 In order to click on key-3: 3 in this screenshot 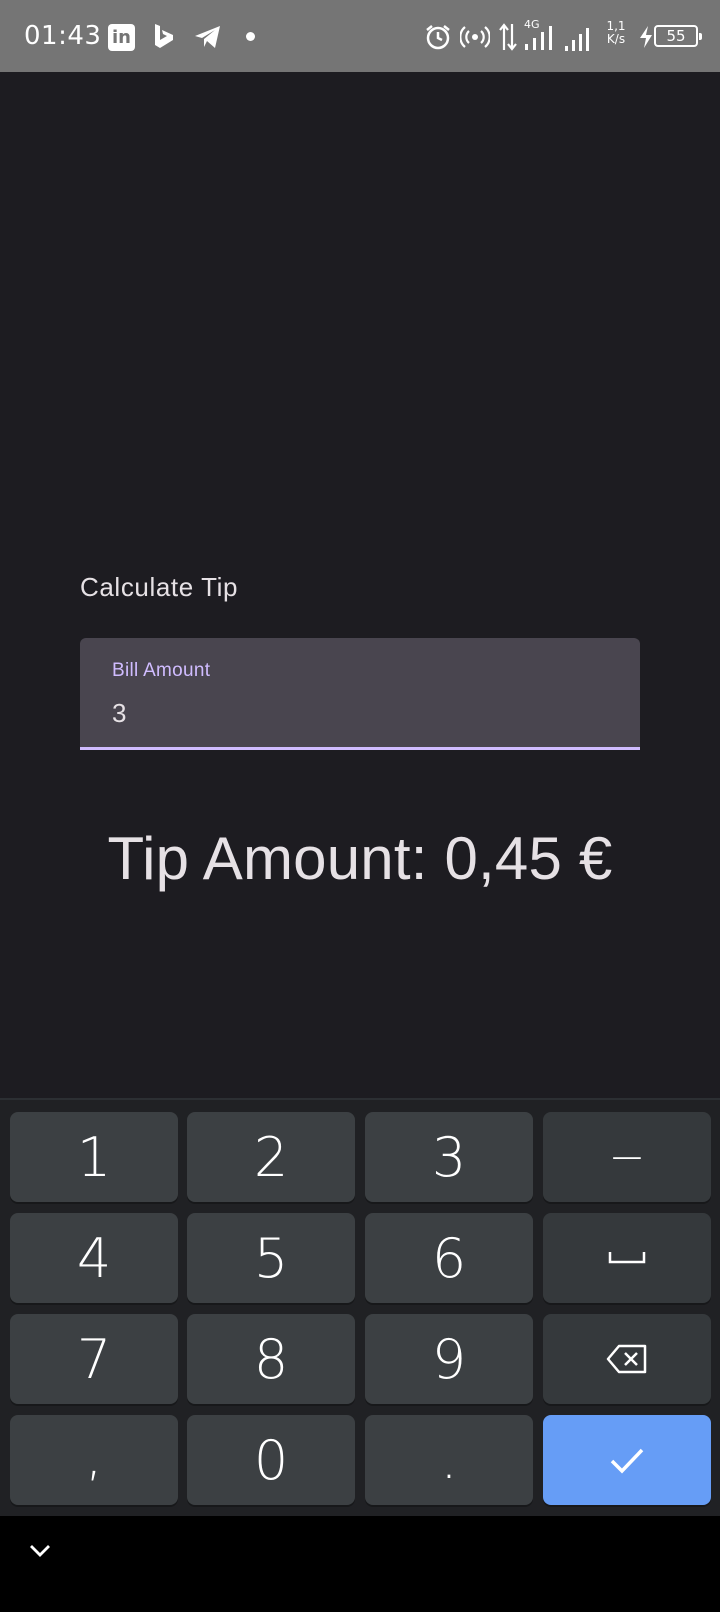, I will do `click(449, 1157)`.